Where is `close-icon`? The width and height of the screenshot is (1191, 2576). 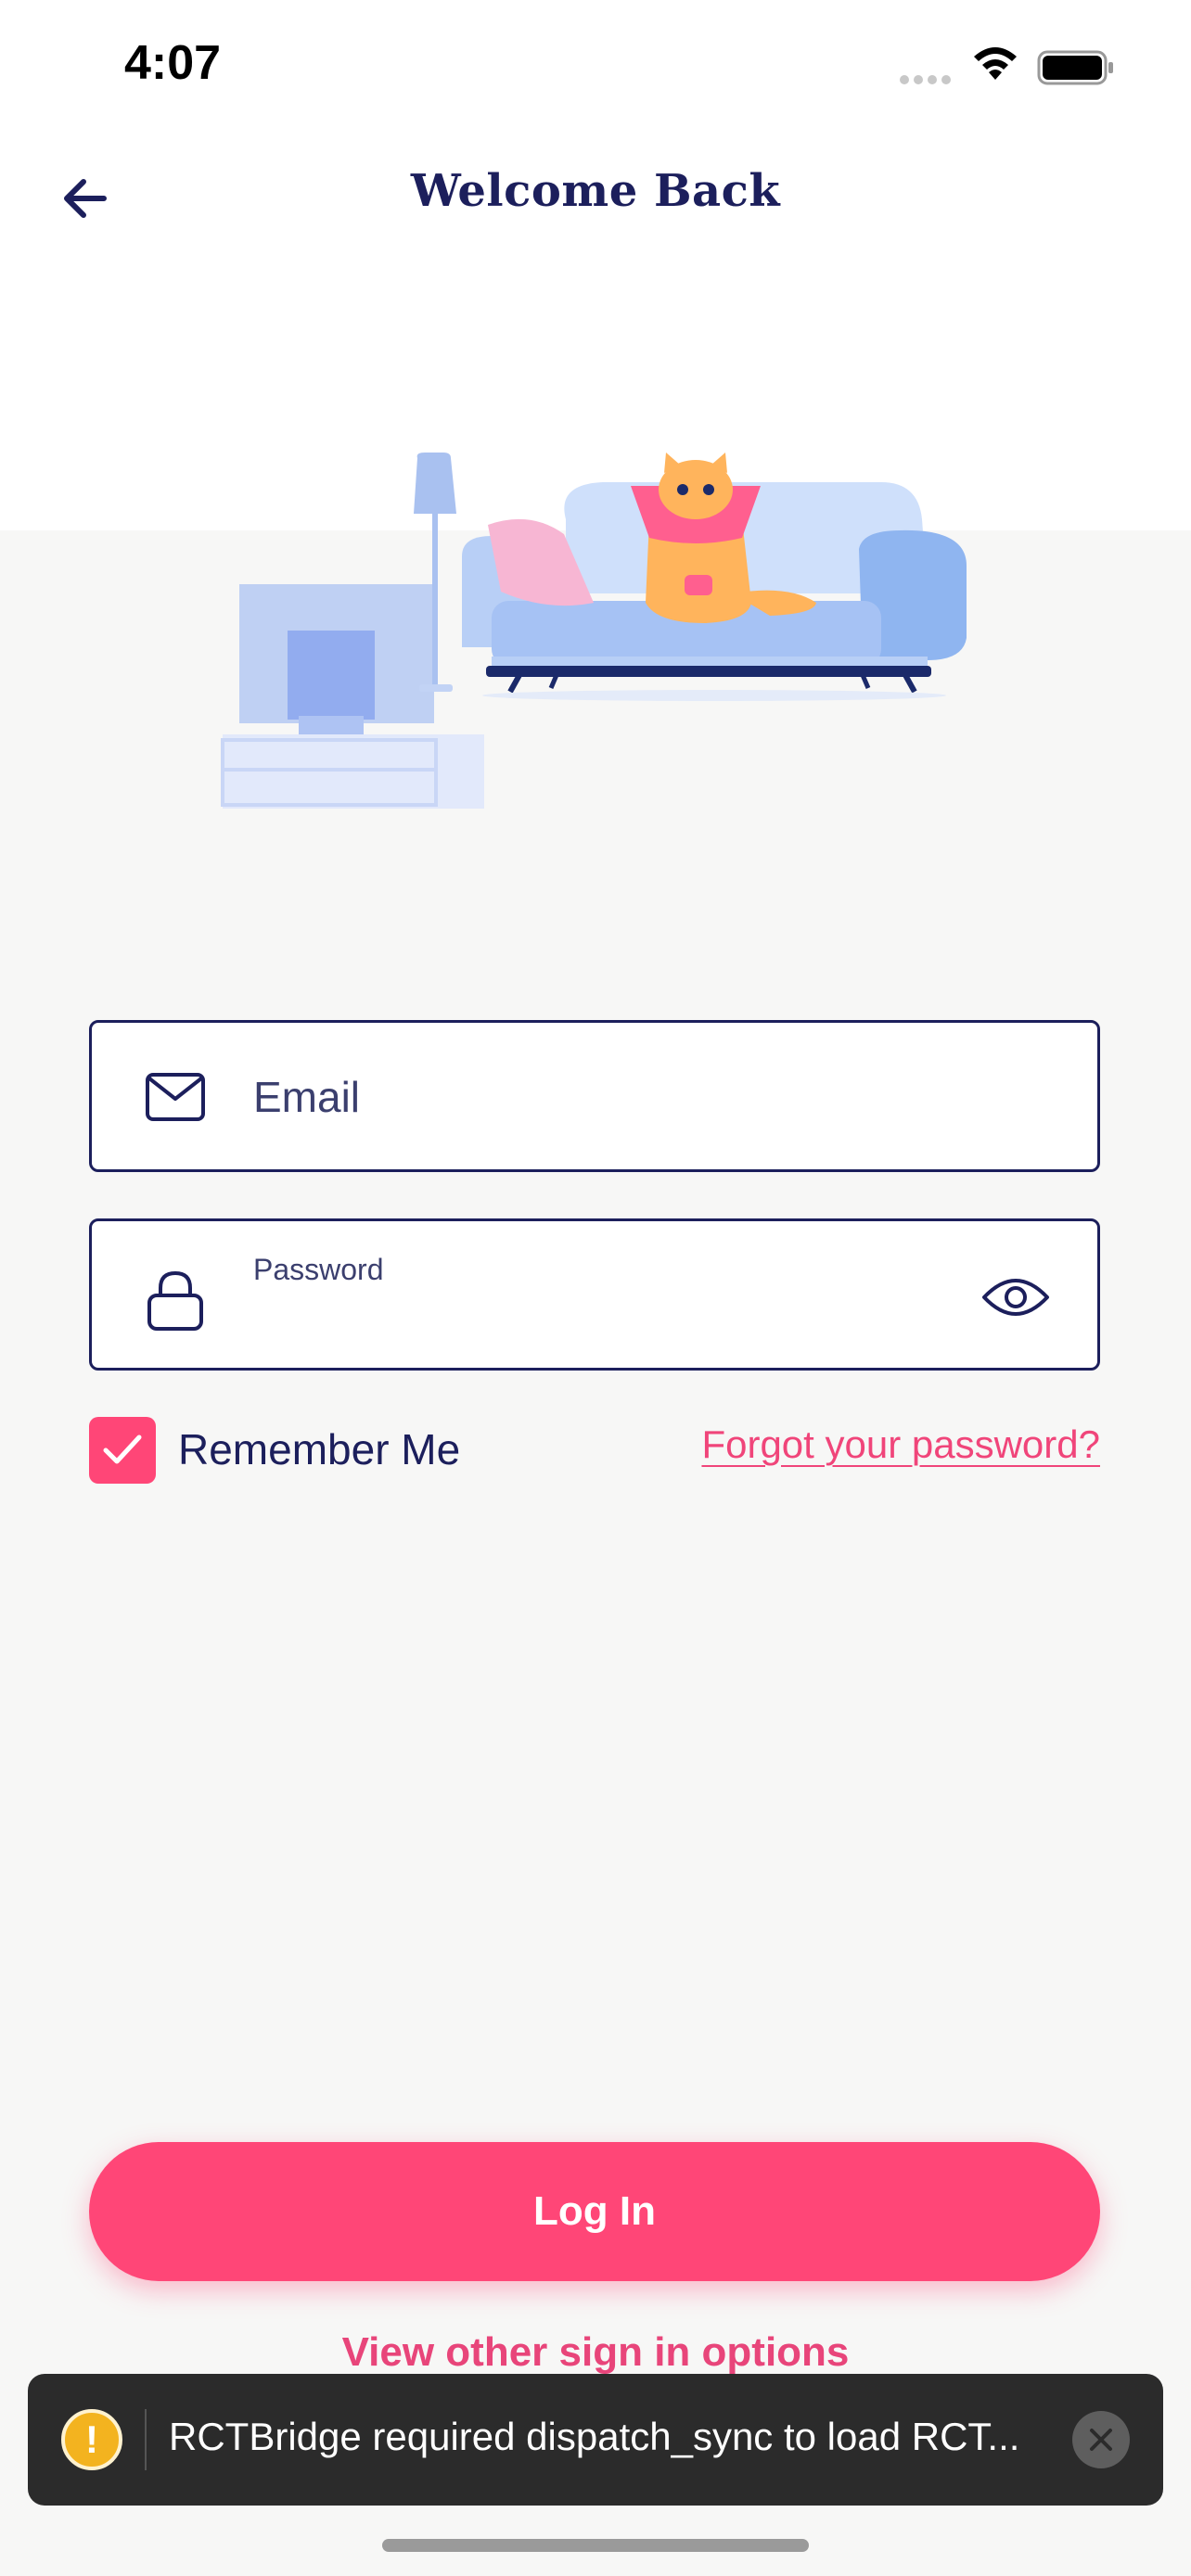
close-icon is located at coordinates (1101, 2439).